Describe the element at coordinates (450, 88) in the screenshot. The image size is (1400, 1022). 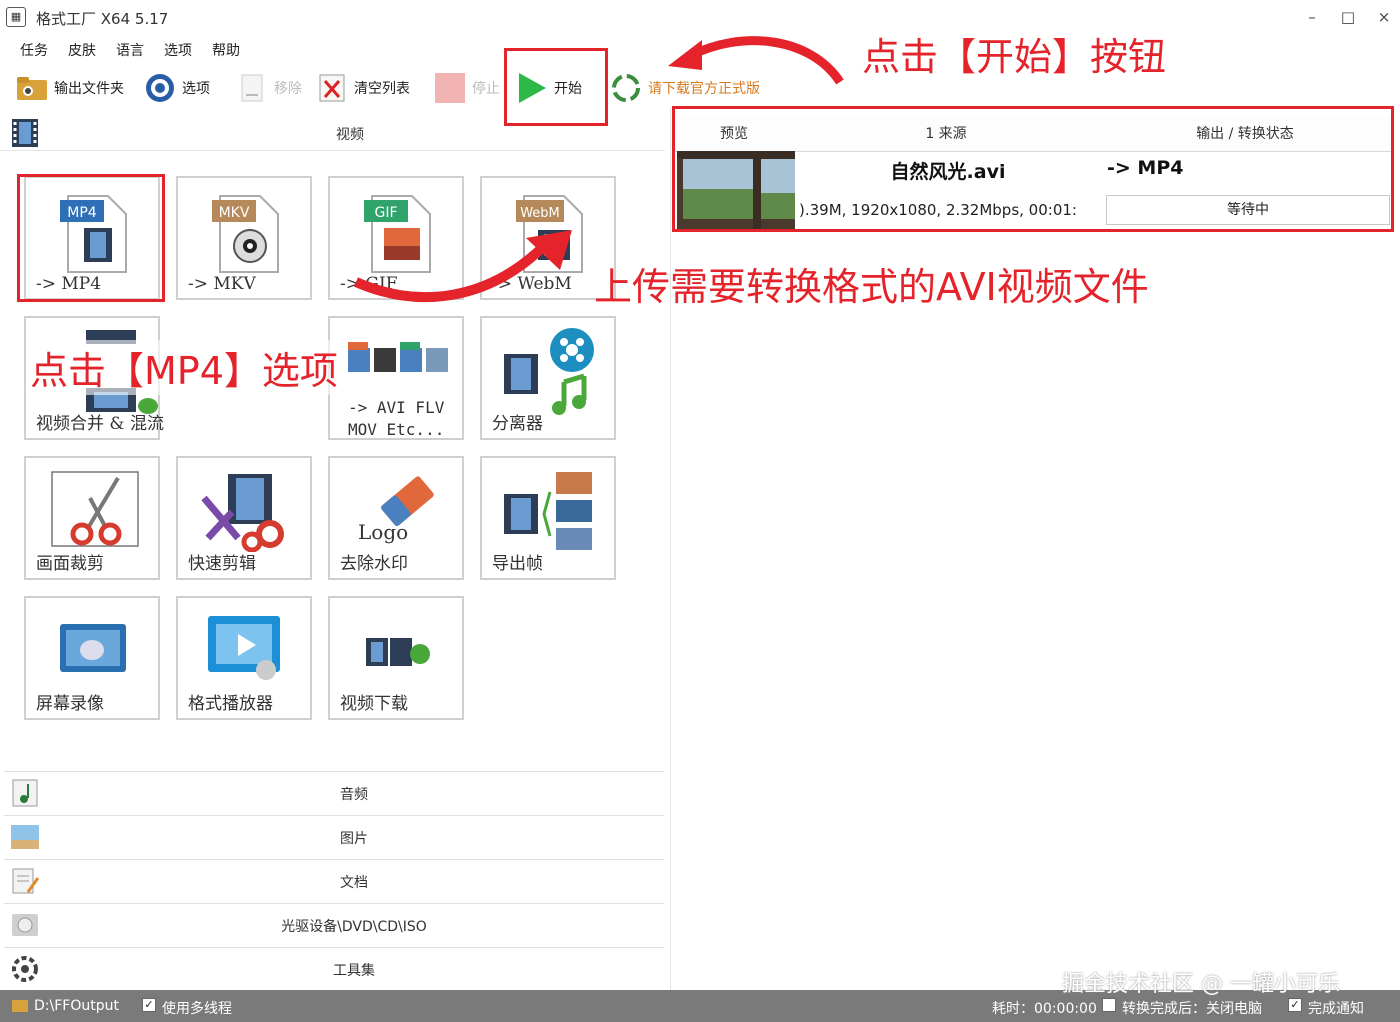
I see `stop-icon` at that location.